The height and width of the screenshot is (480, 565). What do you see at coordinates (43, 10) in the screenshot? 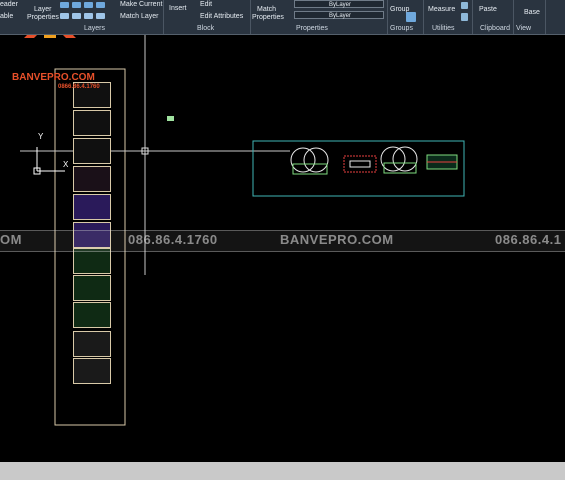
I see `layer-properties-button: Layer` at bounding box center [43, 10].